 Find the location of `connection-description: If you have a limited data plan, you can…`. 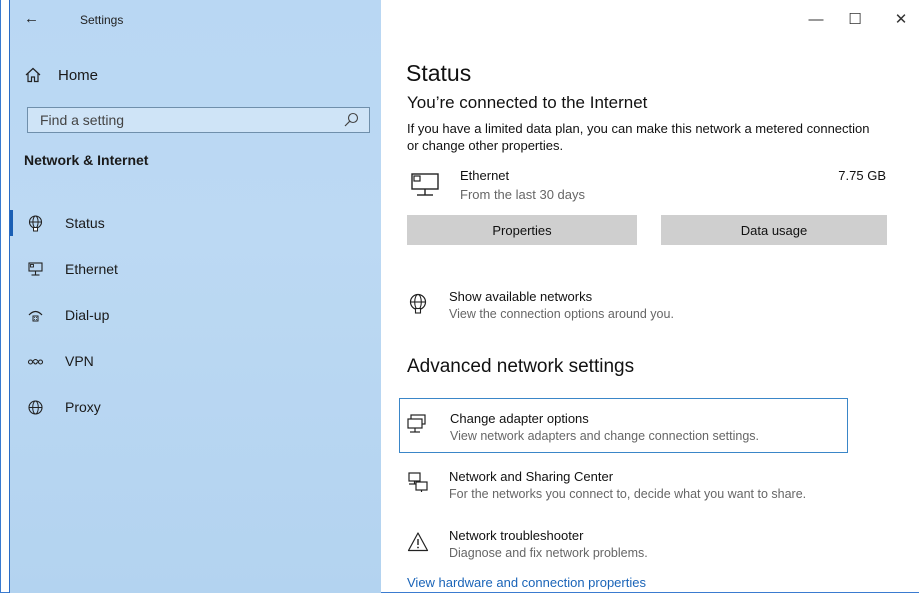

connection-description: If you have a limited data plan, you can… is located at coordinates (638, 137).